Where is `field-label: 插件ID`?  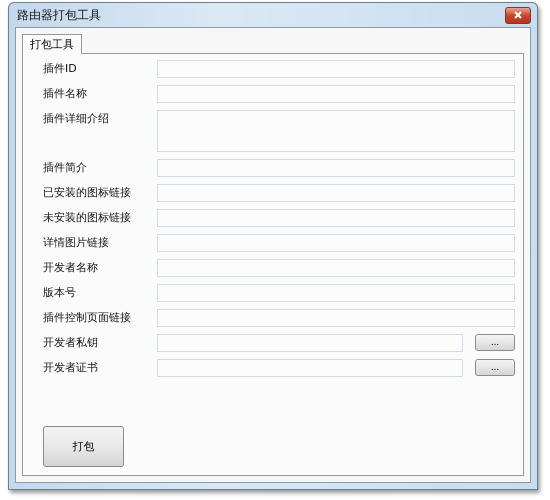 field-label: 插件ID is located at coordinates (60, 69).